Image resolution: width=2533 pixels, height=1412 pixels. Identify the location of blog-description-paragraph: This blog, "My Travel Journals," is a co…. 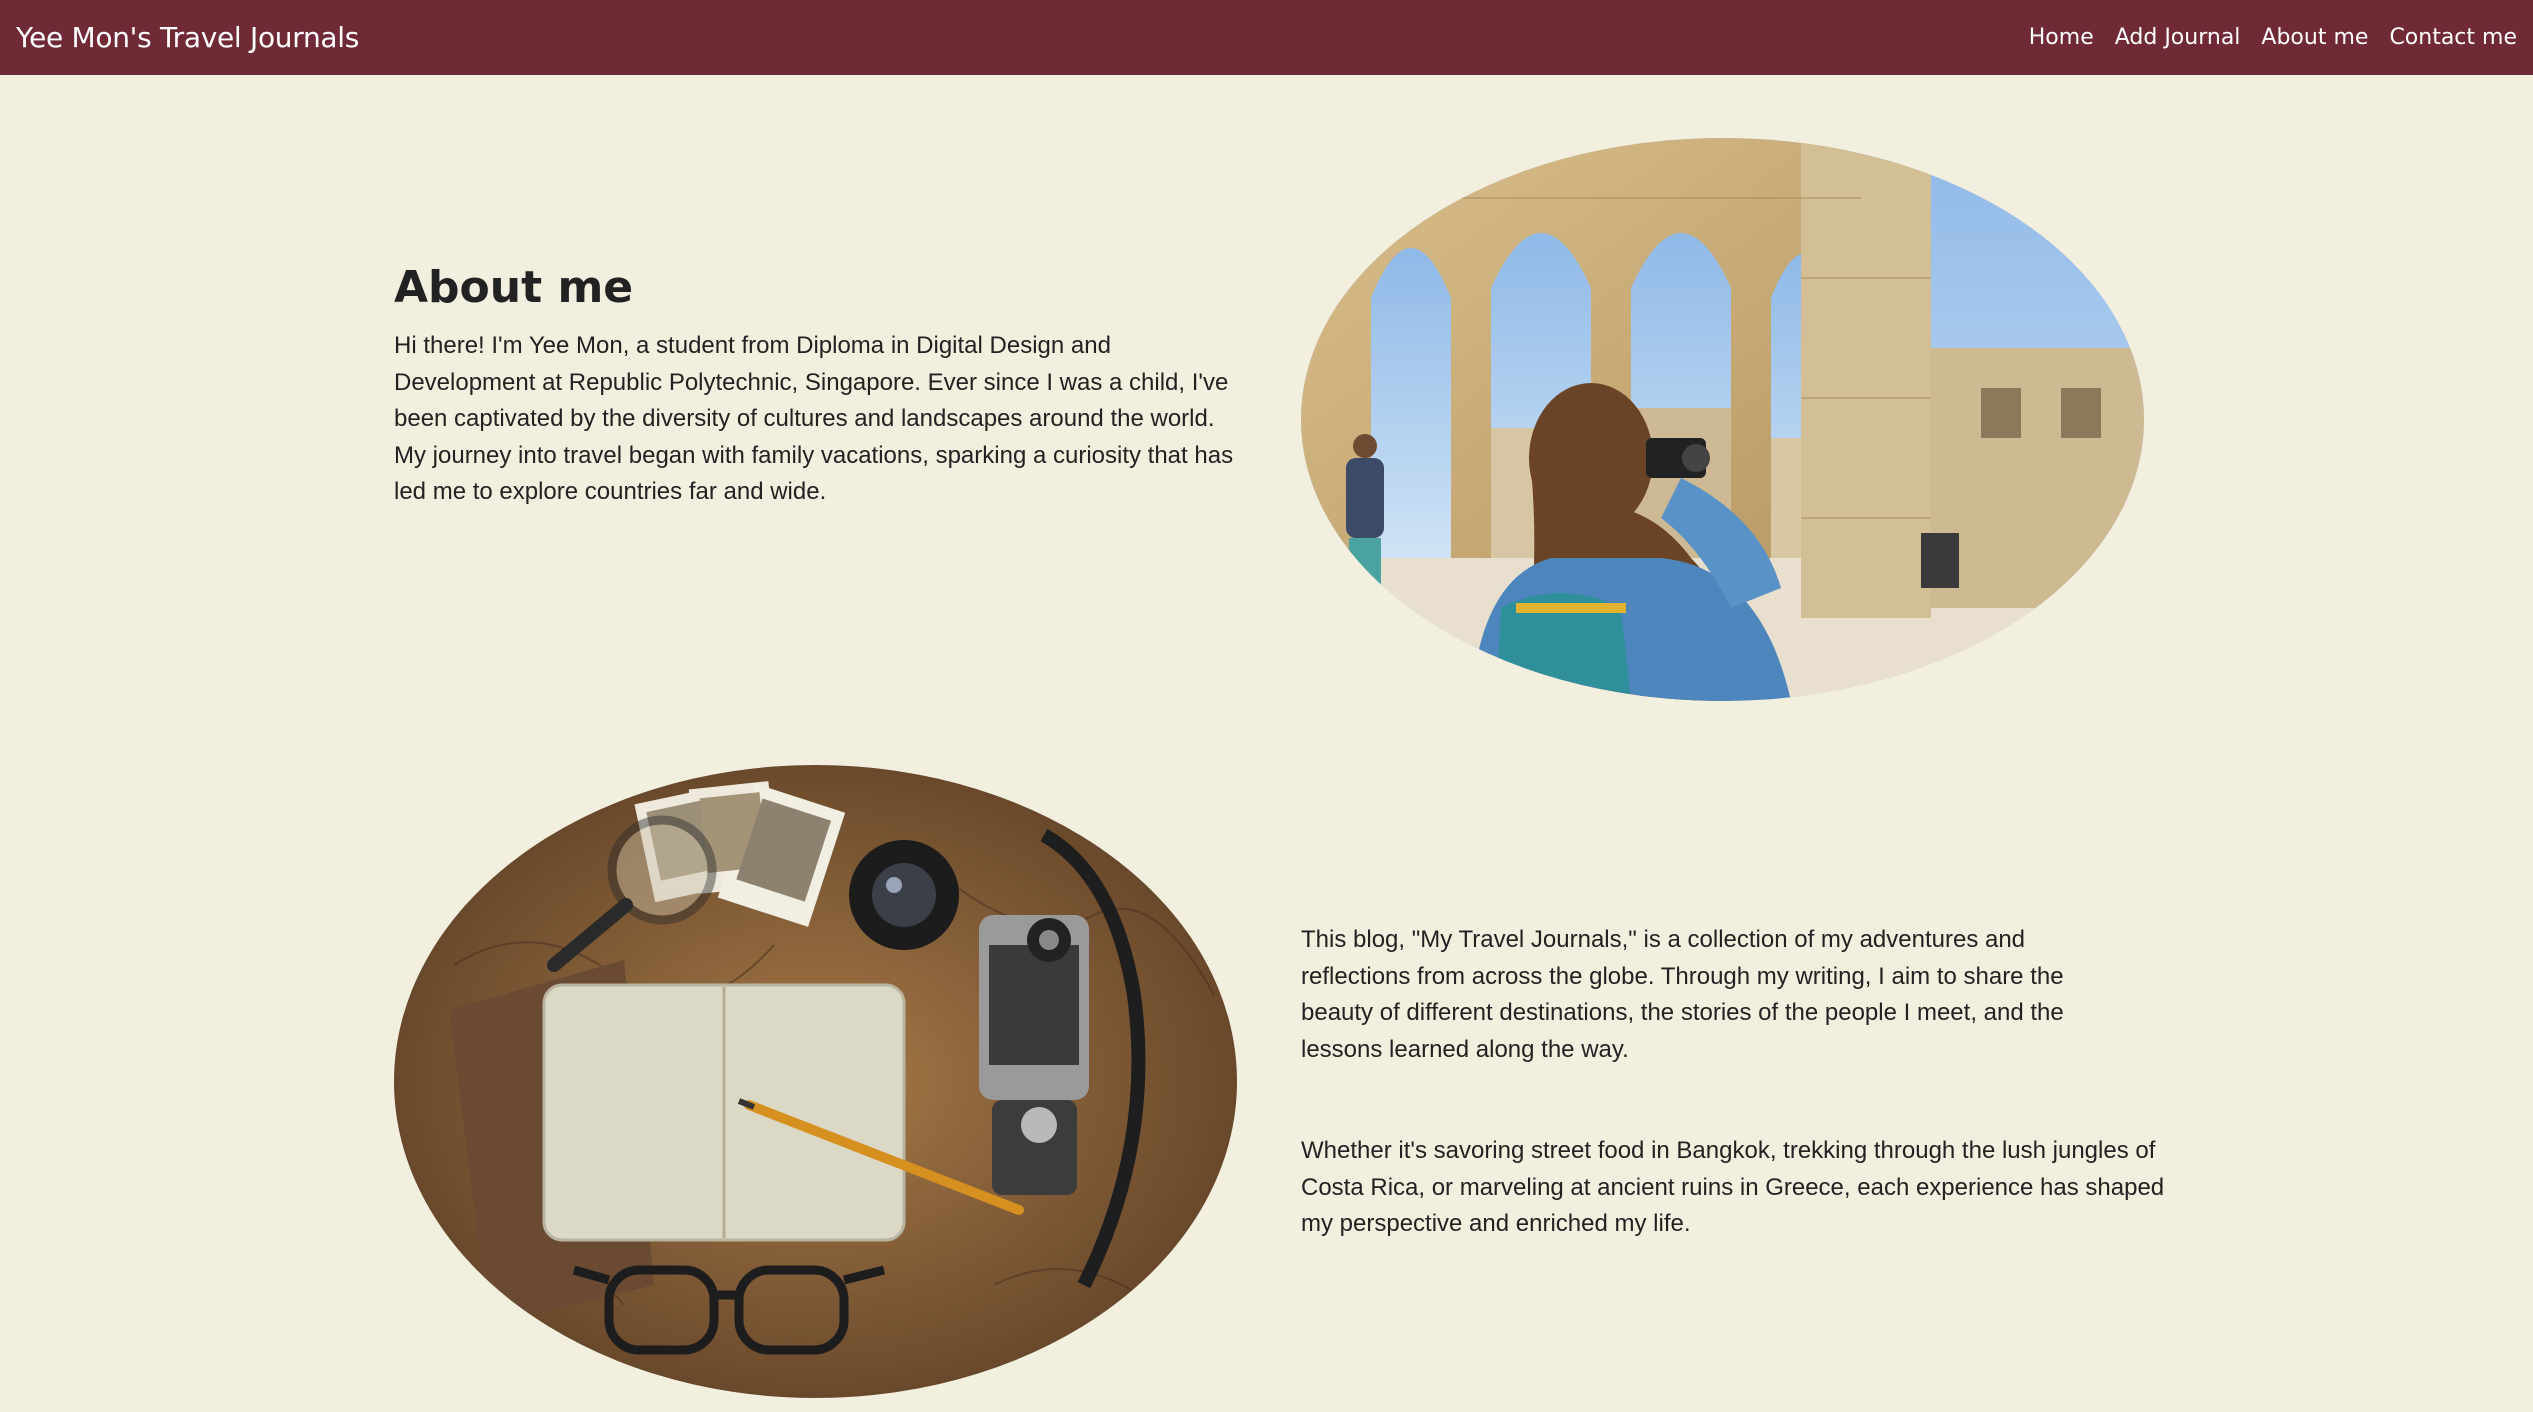
(1682, 994).